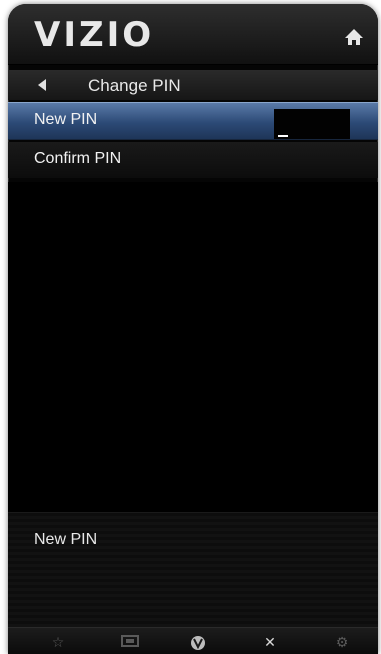 This screenshot has width=381, height=654. Describe the element at coordinates (130, 642) in the screenshot. I see `screen-icon` at that location.